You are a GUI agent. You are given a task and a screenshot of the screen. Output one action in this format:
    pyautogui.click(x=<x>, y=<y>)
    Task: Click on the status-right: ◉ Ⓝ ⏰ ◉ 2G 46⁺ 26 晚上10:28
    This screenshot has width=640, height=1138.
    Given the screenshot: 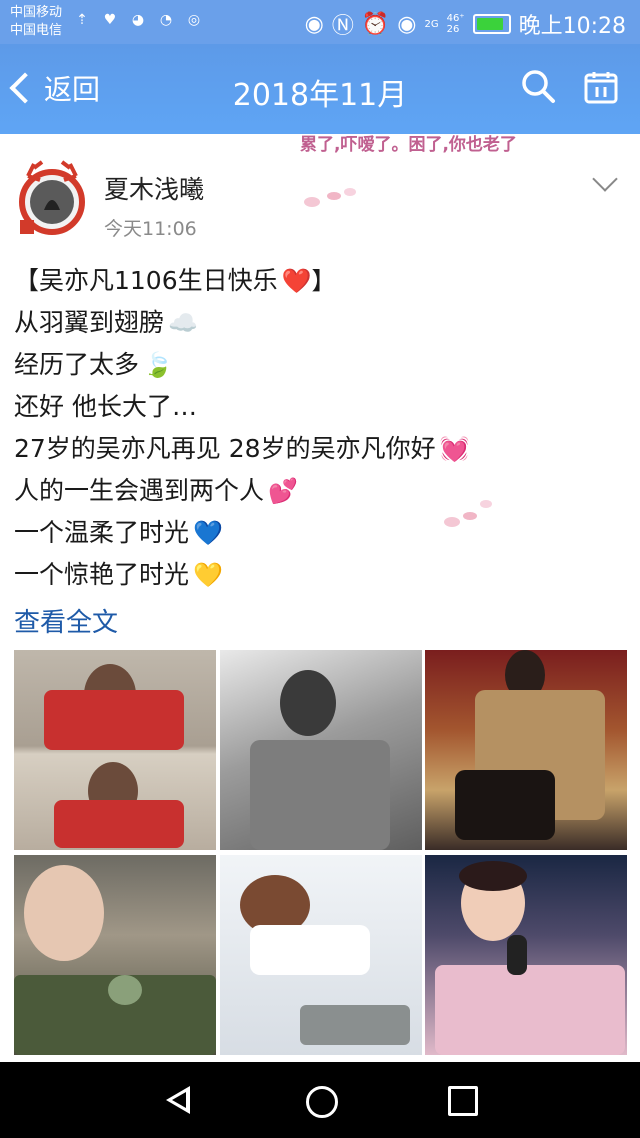 What is the action you would take?
    pyautogui.click(x=465, y=24)
    